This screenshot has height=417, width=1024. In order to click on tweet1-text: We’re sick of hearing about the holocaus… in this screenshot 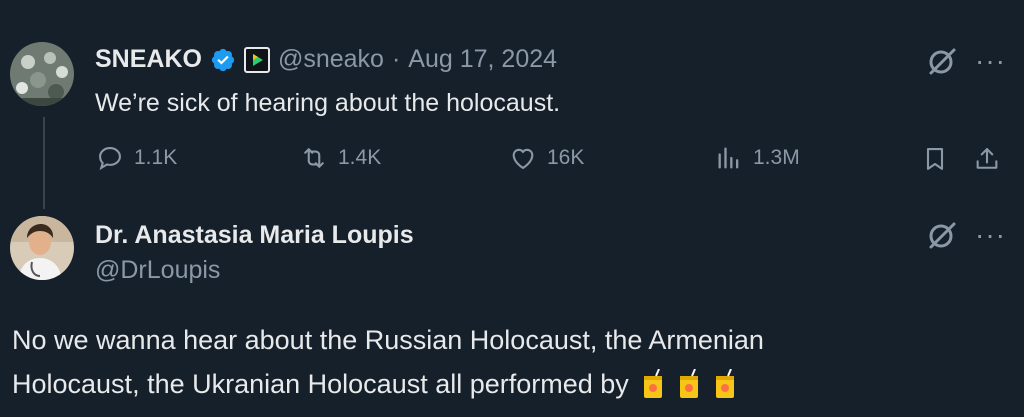, I will do `click(328, 103)`.